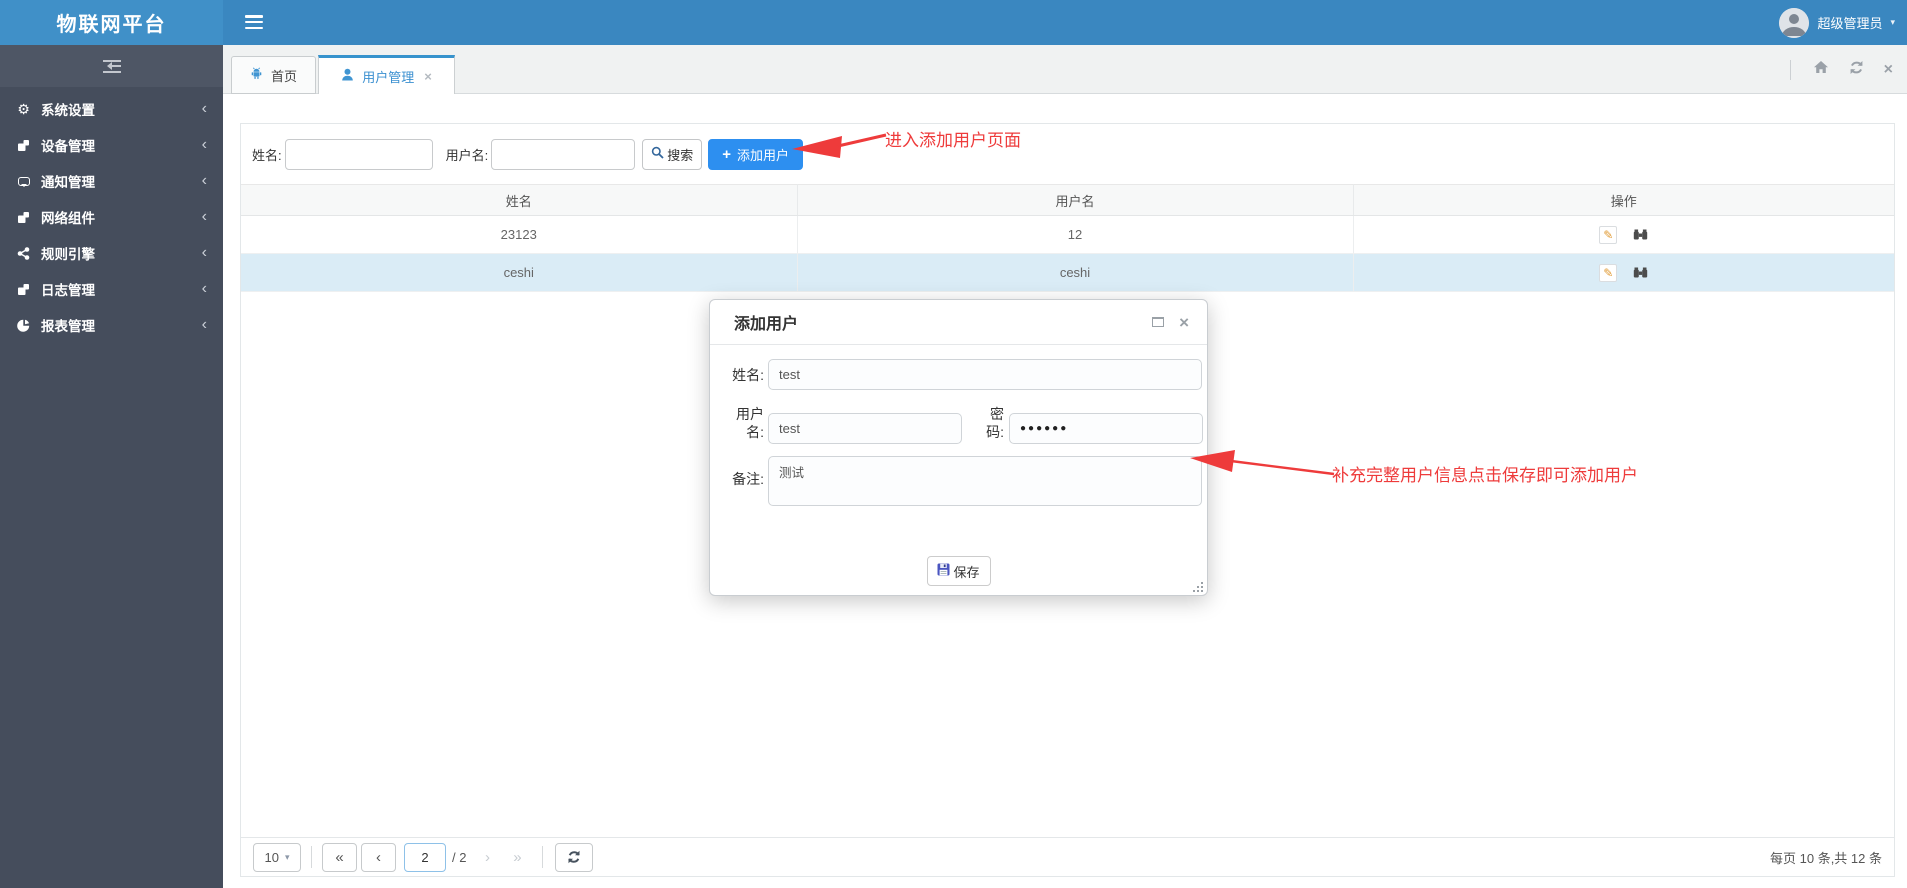 This screenshot has height=888, width=1907. I want to click on cell-username: 12, so click(1075, 234).